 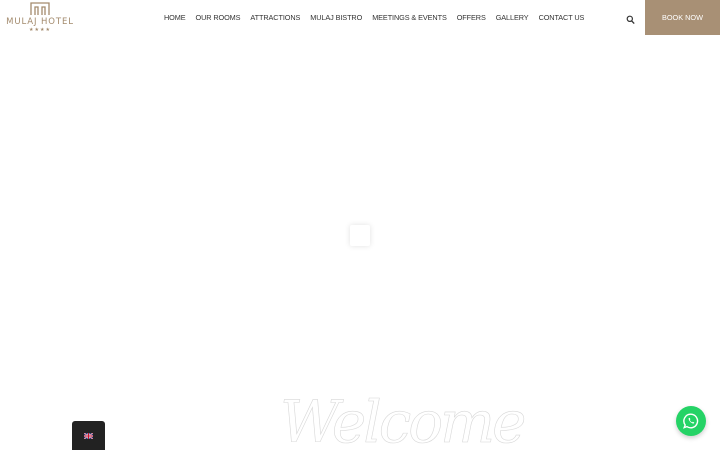 I want to click on loading-spinner, so click(x=360, y=235).